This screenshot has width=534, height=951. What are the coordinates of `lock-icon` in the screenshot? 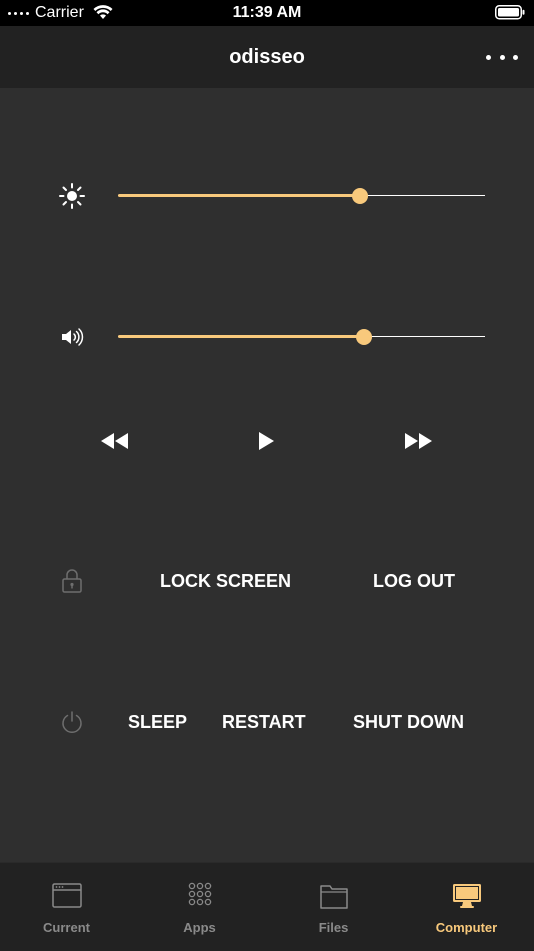 It's located at (72, 581).